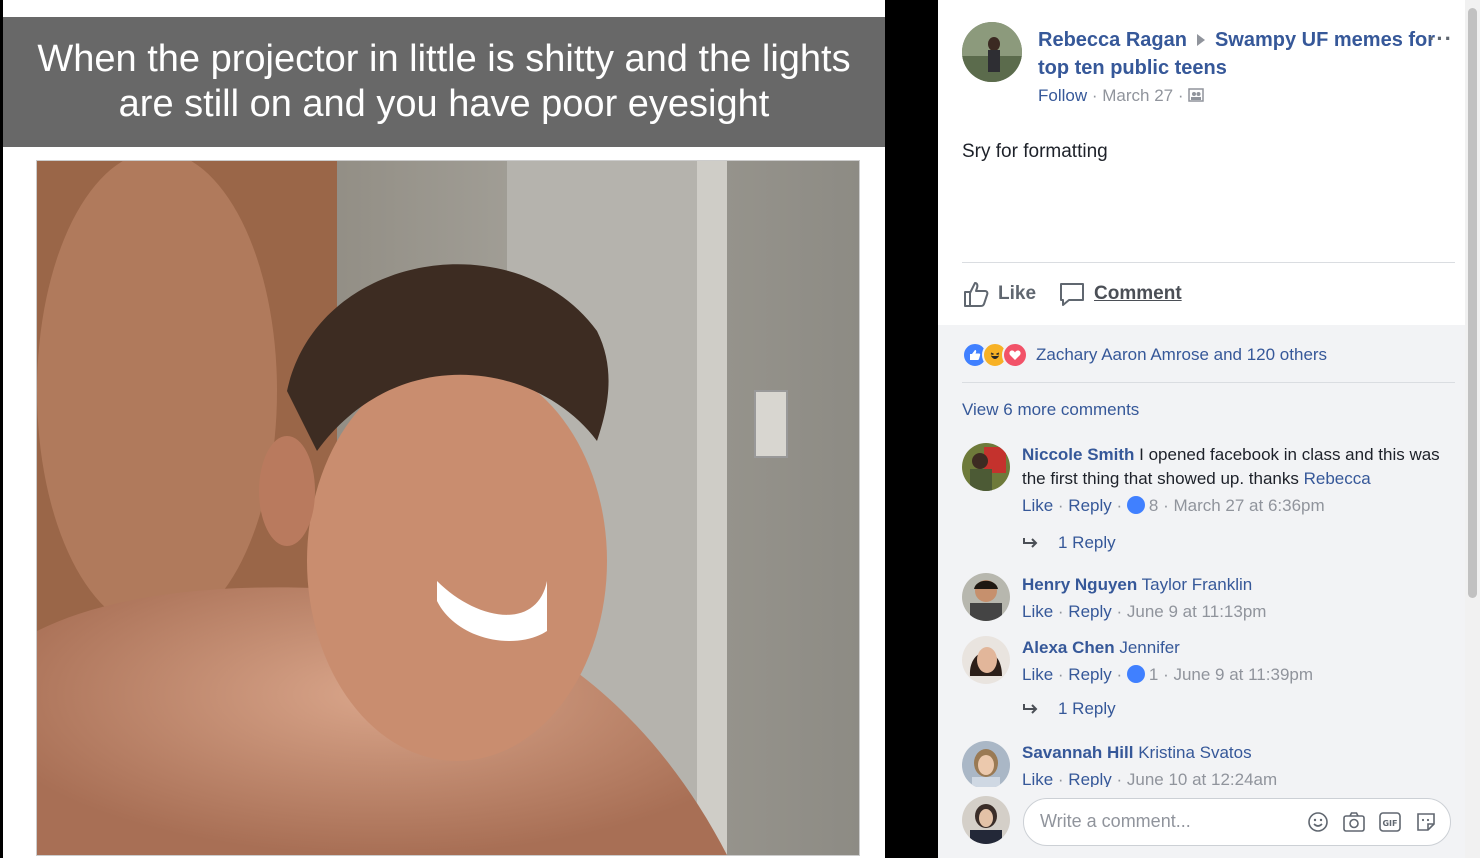 This screenshot has width=1480, height=858. I want to click on comment-tag: Taylor Franklin, so click(1197, 584).